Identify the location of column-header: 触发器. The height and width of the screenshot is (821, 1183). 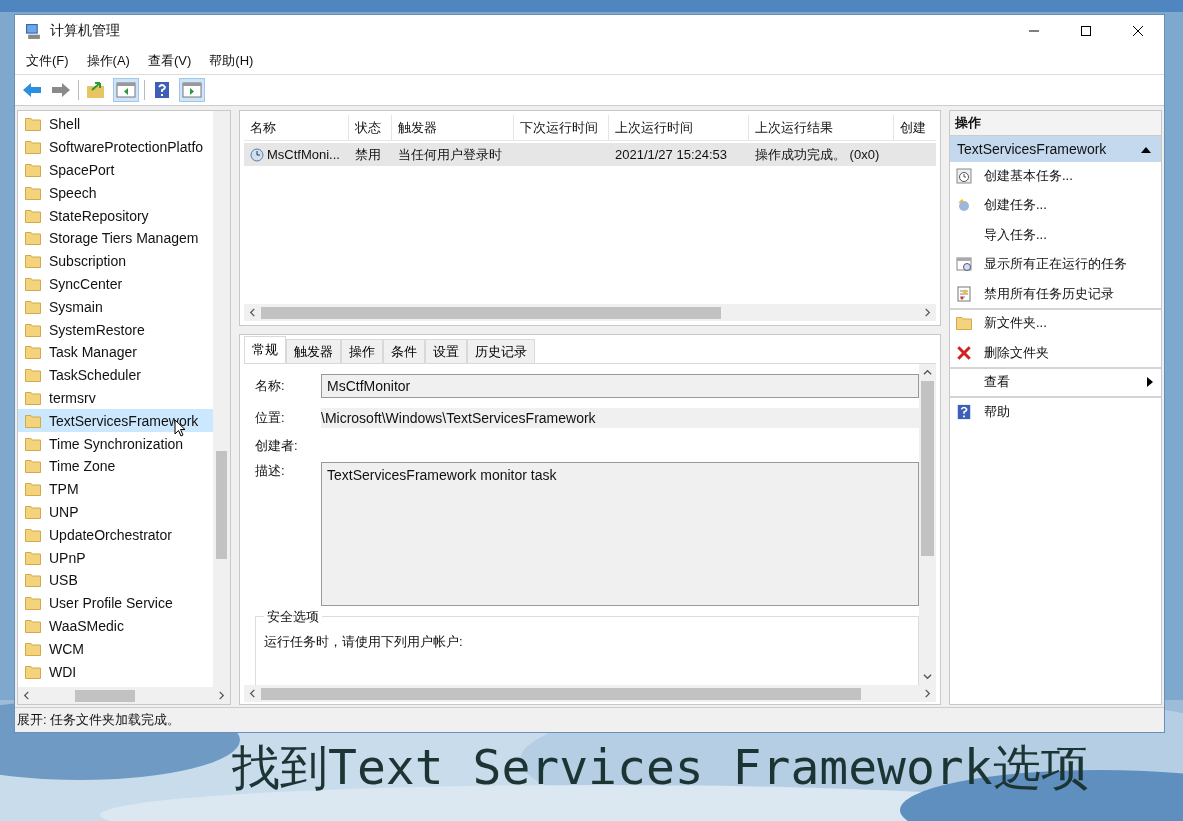
(453, 127).